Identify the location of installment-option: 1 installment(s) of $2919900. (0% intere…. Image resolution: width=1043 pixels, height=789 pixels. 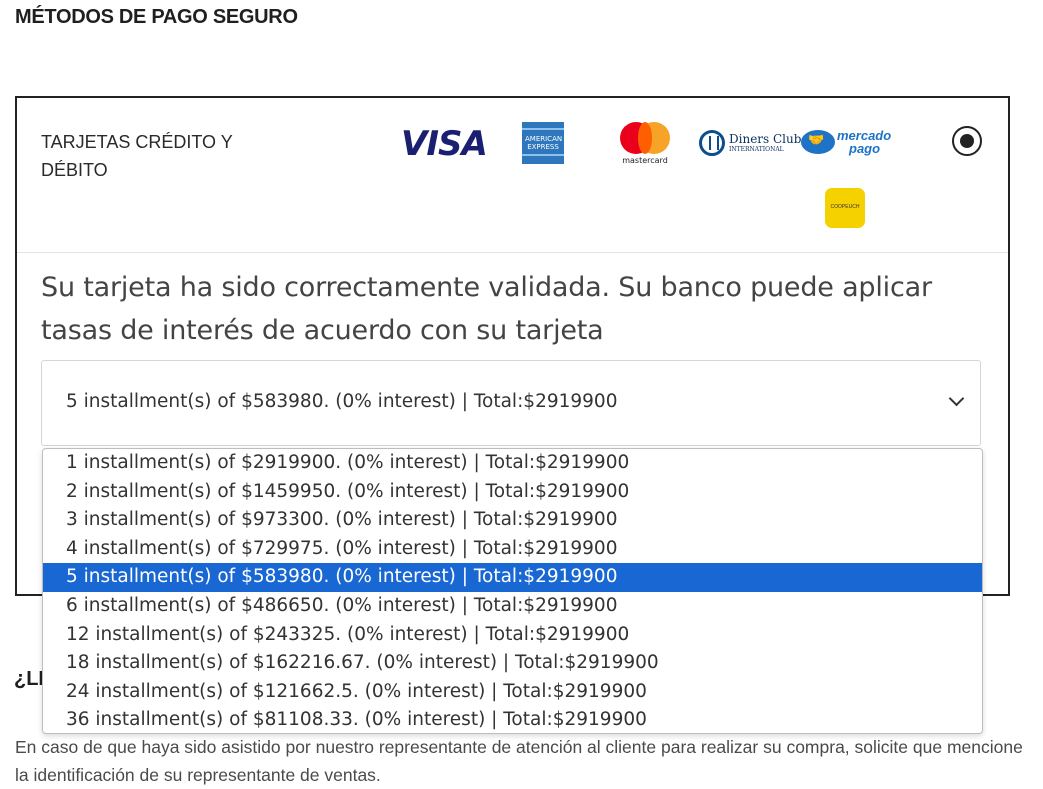
(512, 463).